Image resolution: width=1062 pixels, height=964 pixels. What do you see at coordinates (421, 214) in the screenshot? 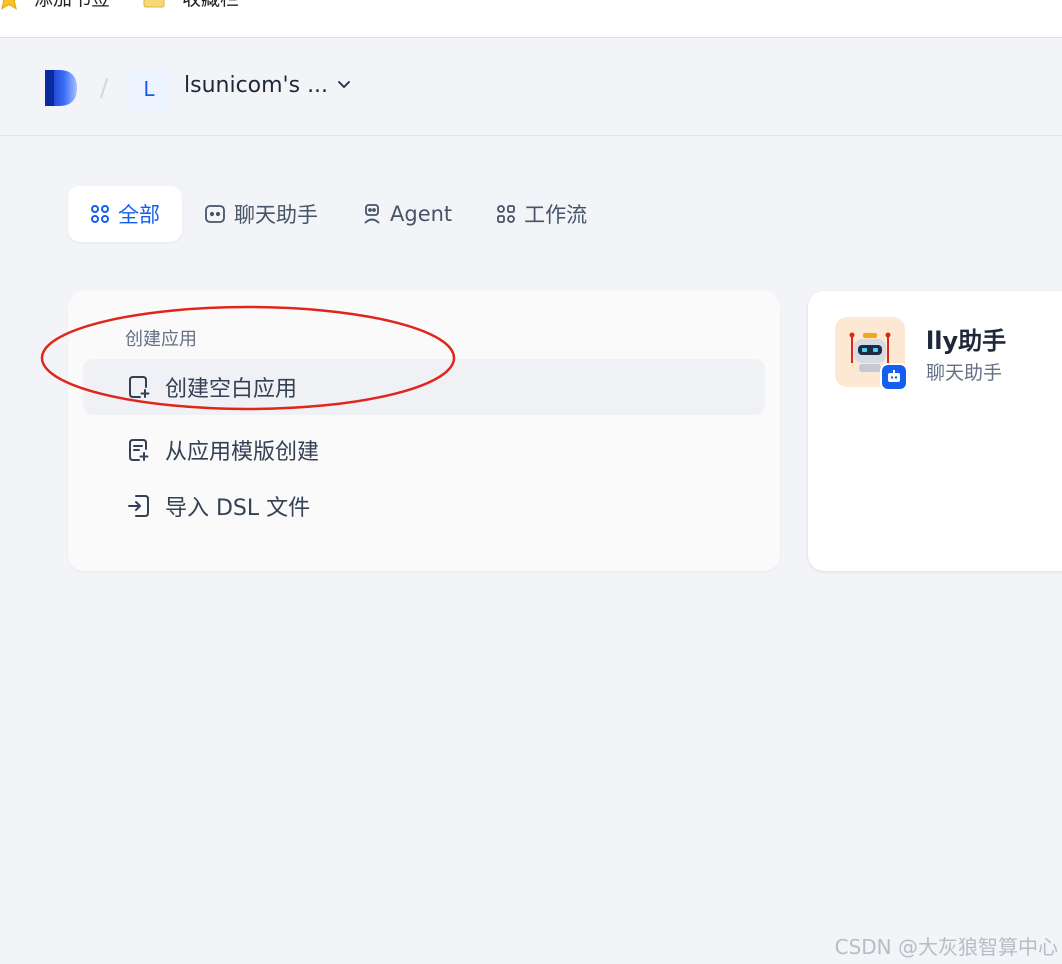
I see `tab-agent-label: Agent` at bounding box center [421, 214].